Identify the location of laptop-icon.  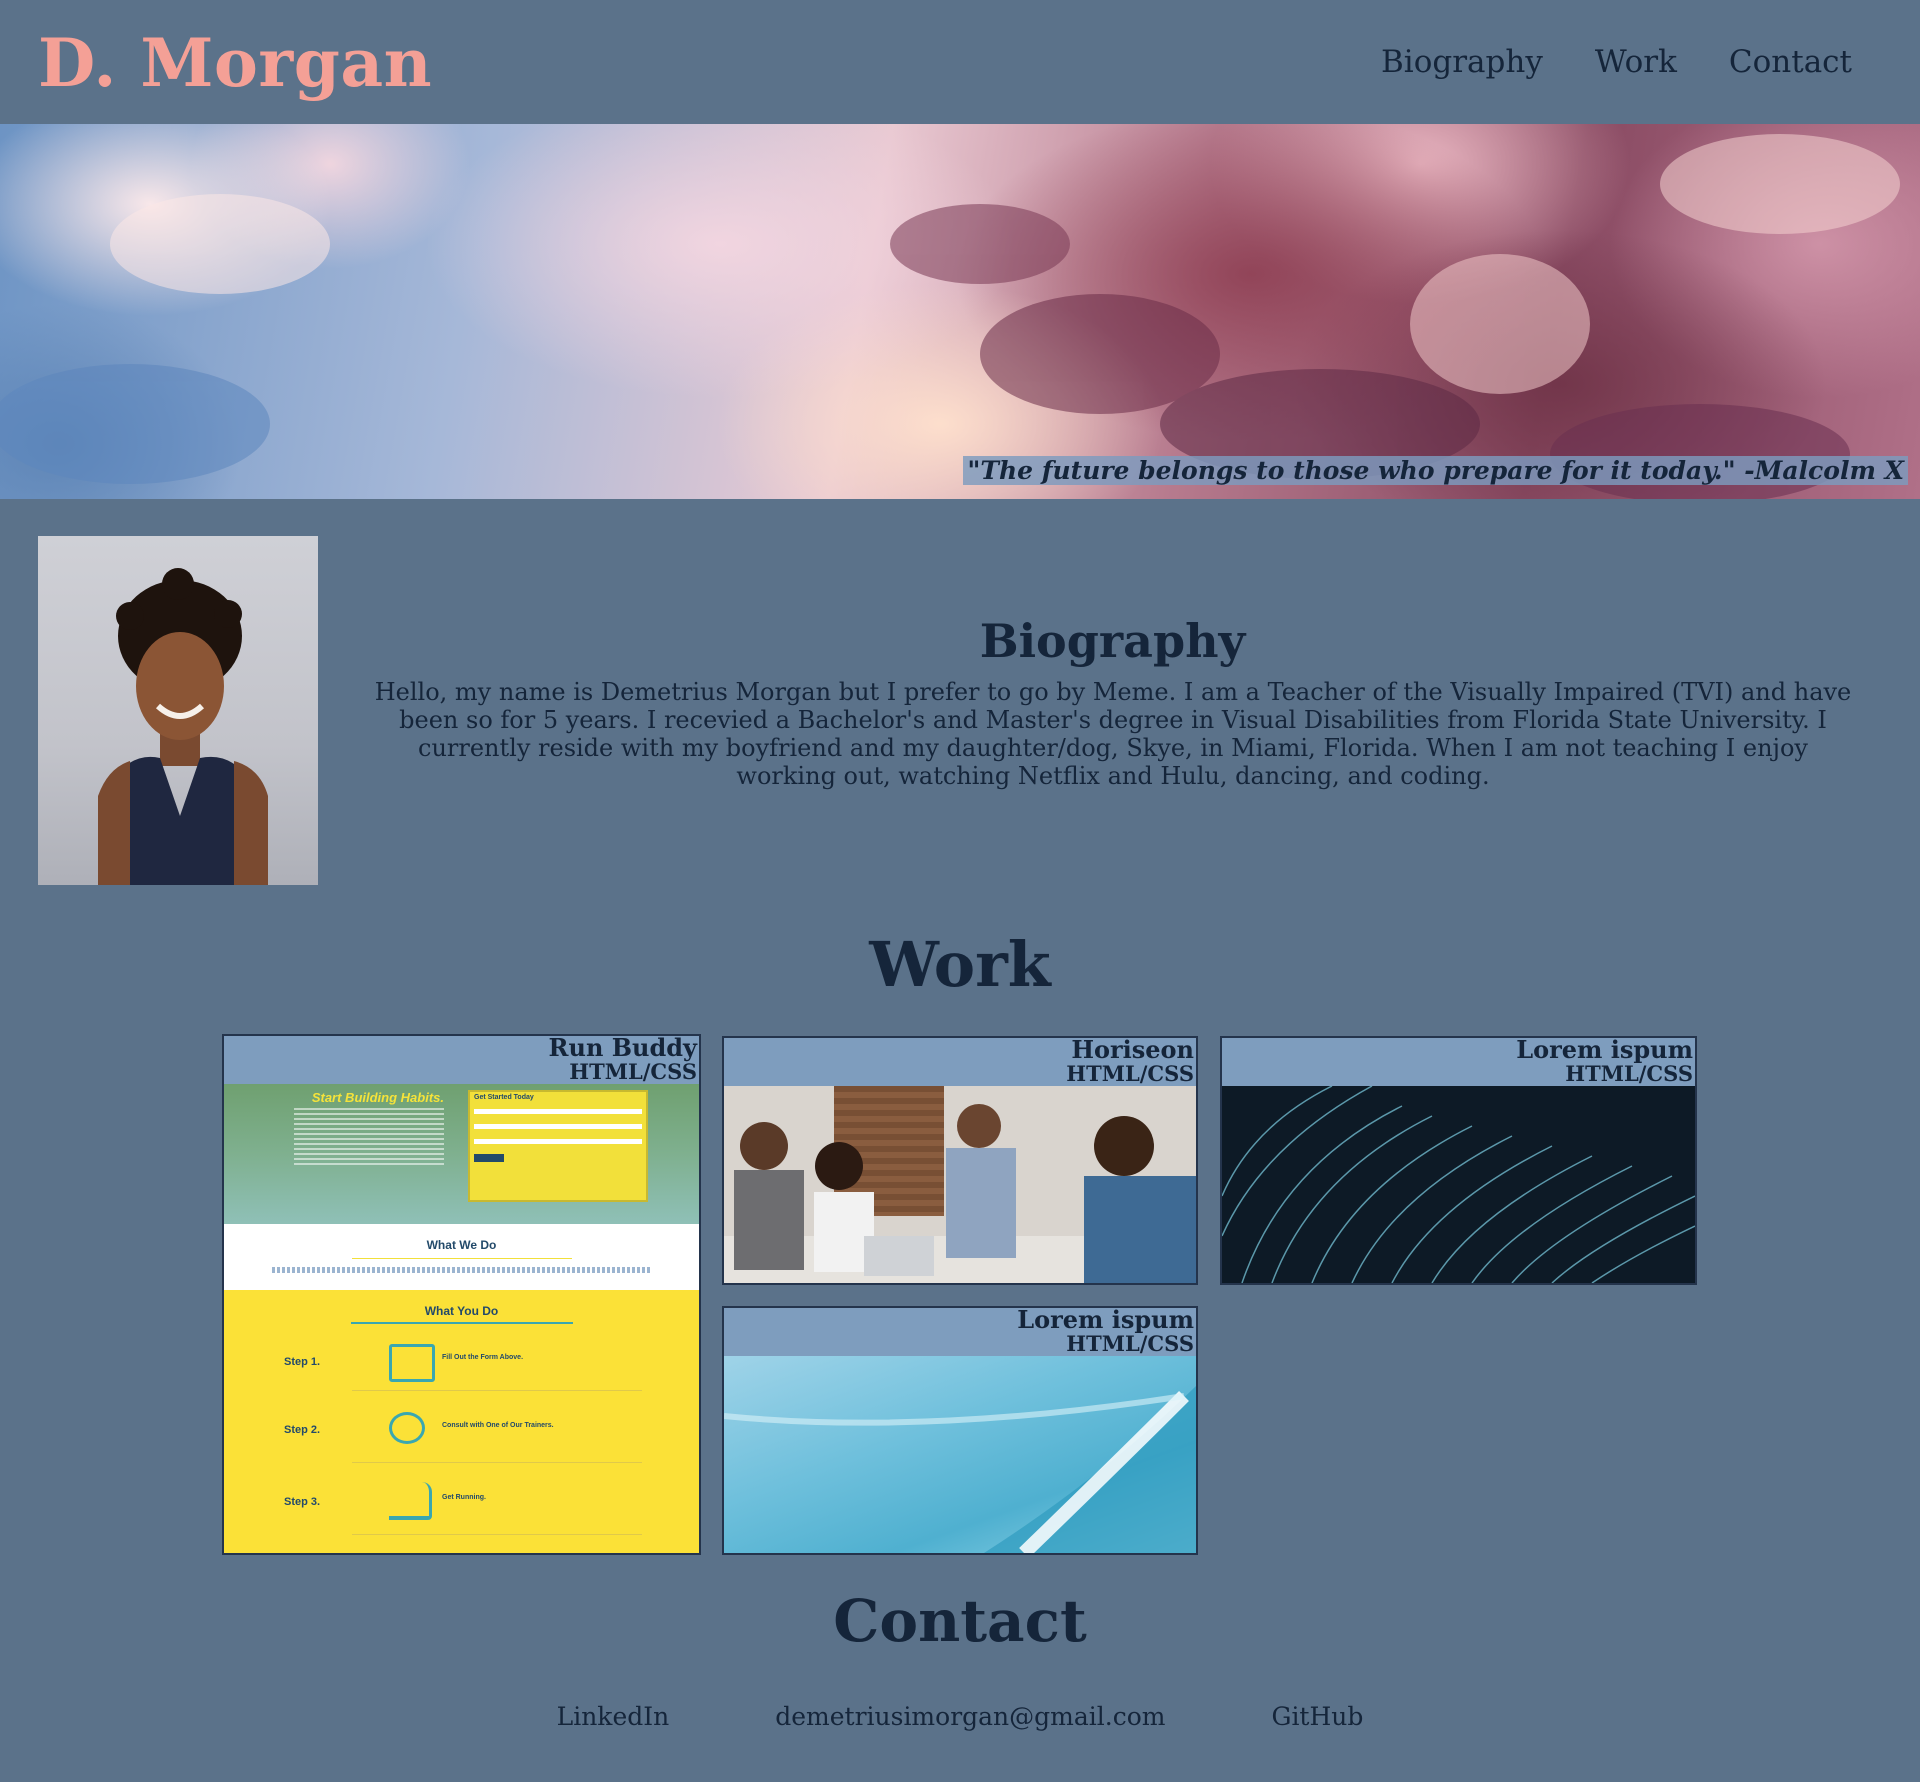
(412, 1363).